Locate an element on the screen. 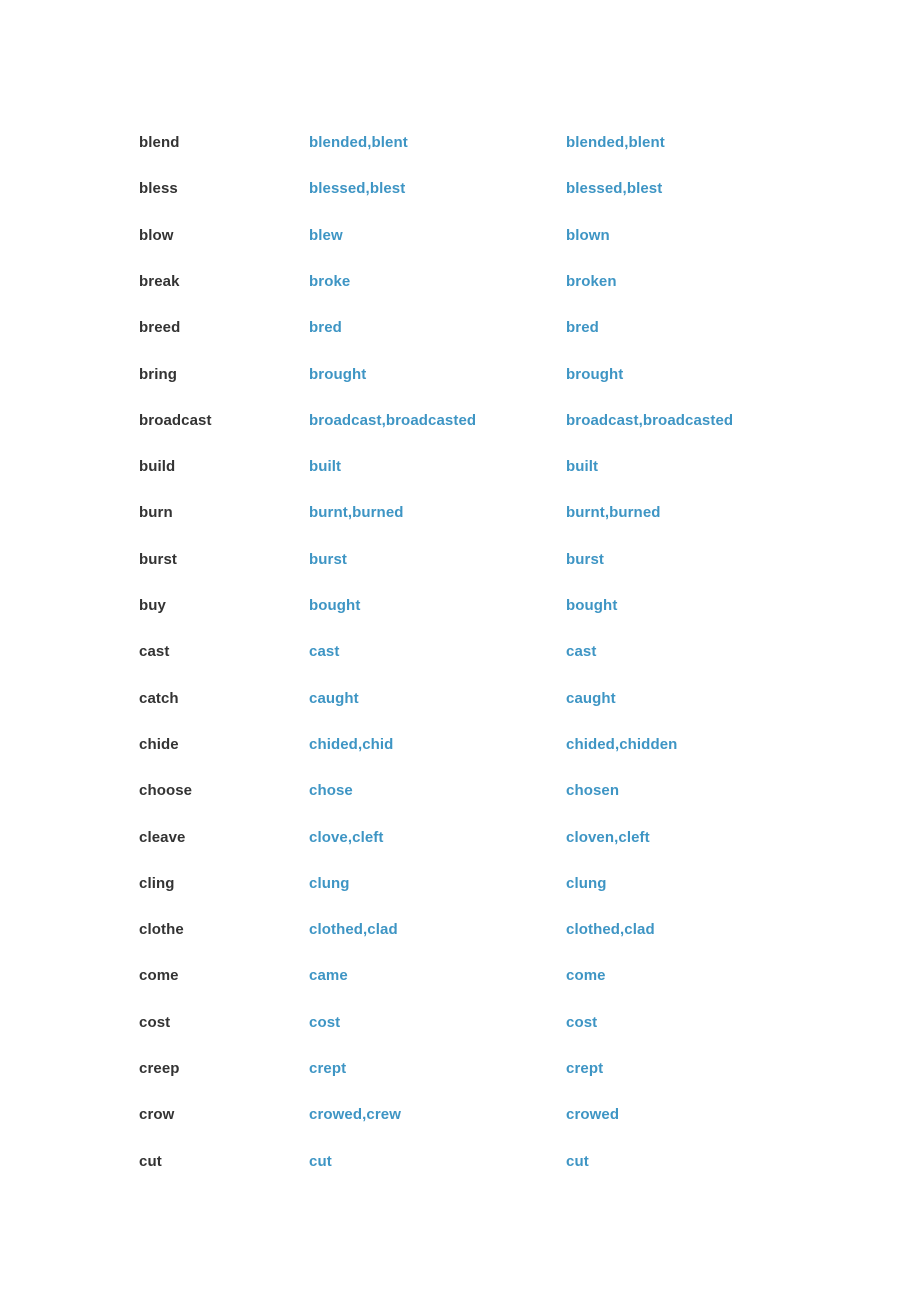 The image size is (920, 1302). verb-past-simple: cast is located at coordinates (324, 652).